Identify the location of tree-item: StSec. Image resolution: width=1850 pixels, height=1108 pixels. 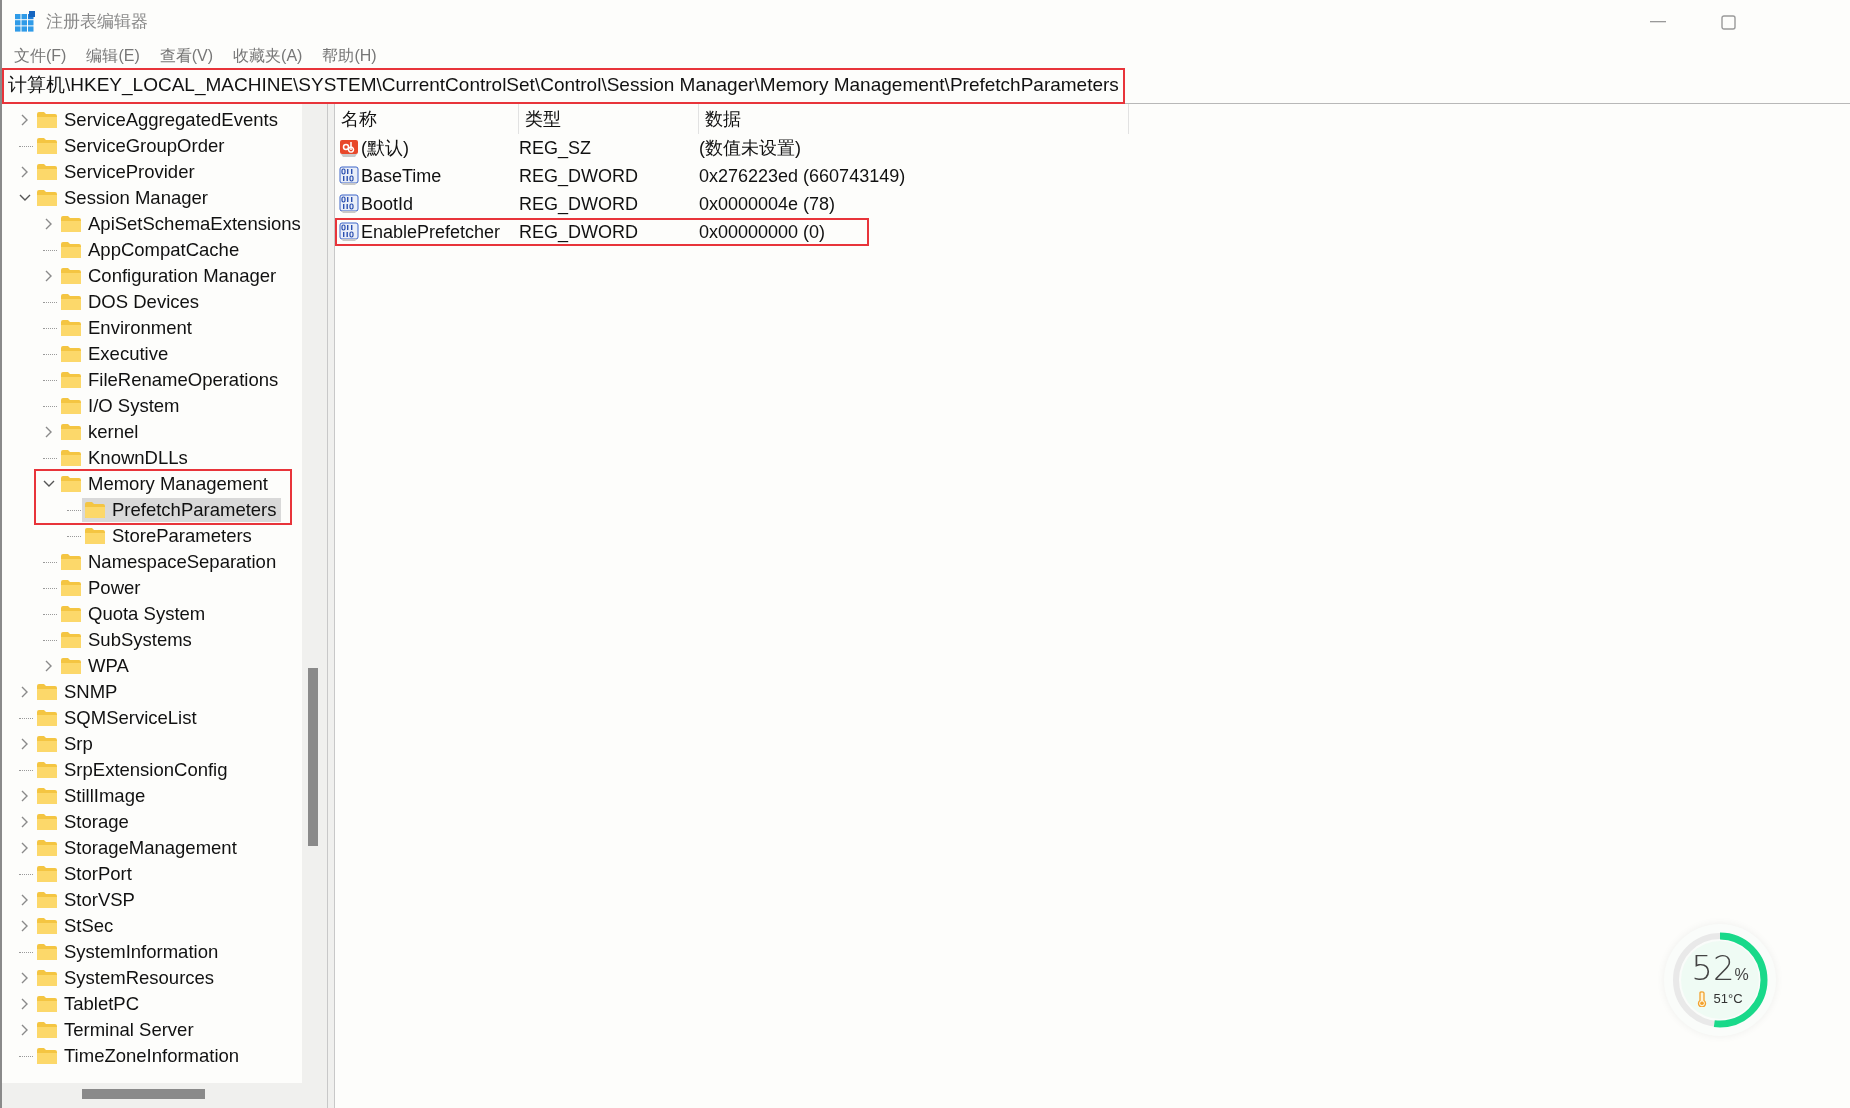
(76, 926).